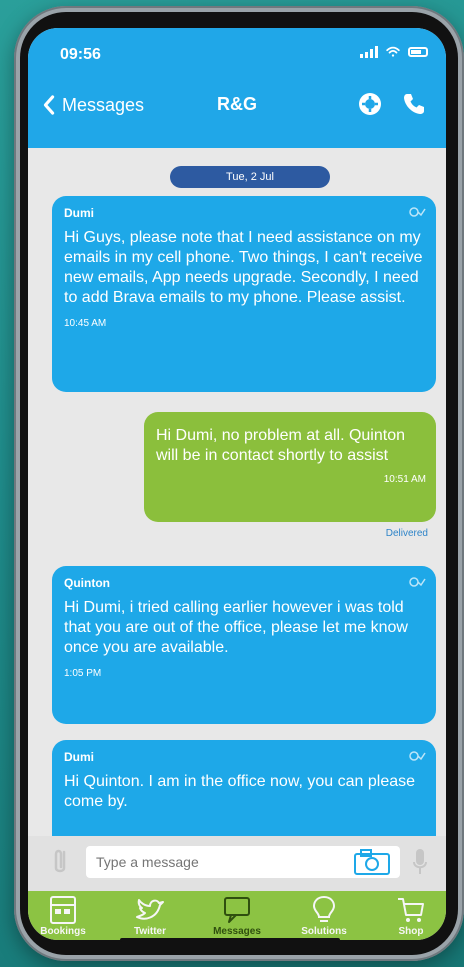 This screenshot has height=967, width=464. Describe the element at coordinates (80, 54) in the screenshot. I see `status-time: 09:56` at that location.